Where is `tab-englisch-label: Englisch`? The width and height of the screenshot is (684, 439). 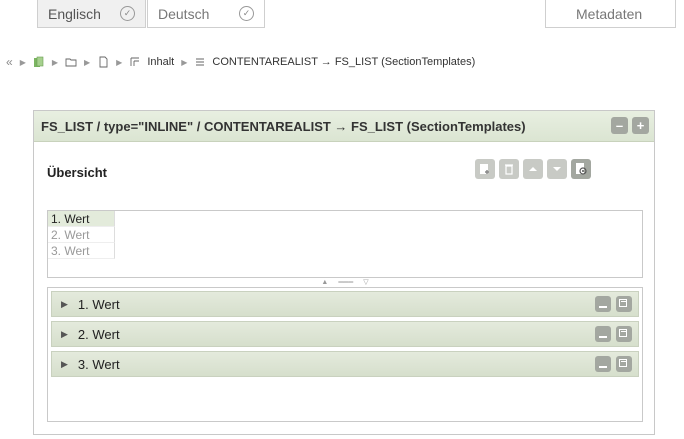
tab-englisch-label: Englisch is located at coordinates (74, 13).